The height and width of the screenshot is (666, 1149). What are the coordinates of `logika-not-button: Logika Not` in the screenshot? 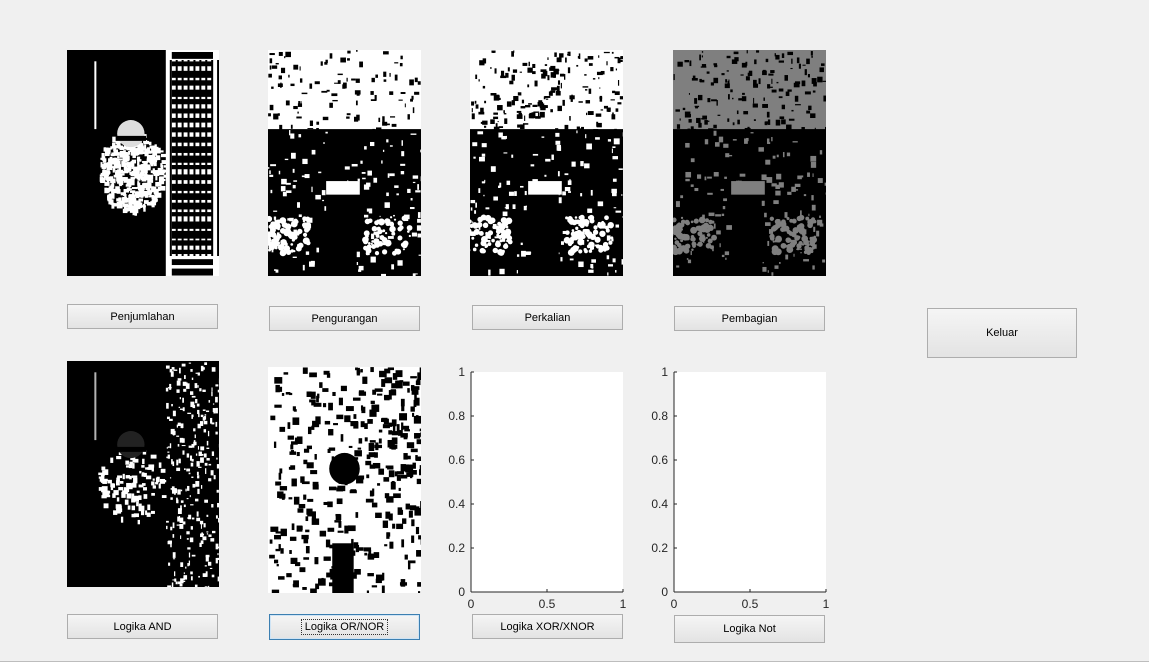 It's located at (749, 629).